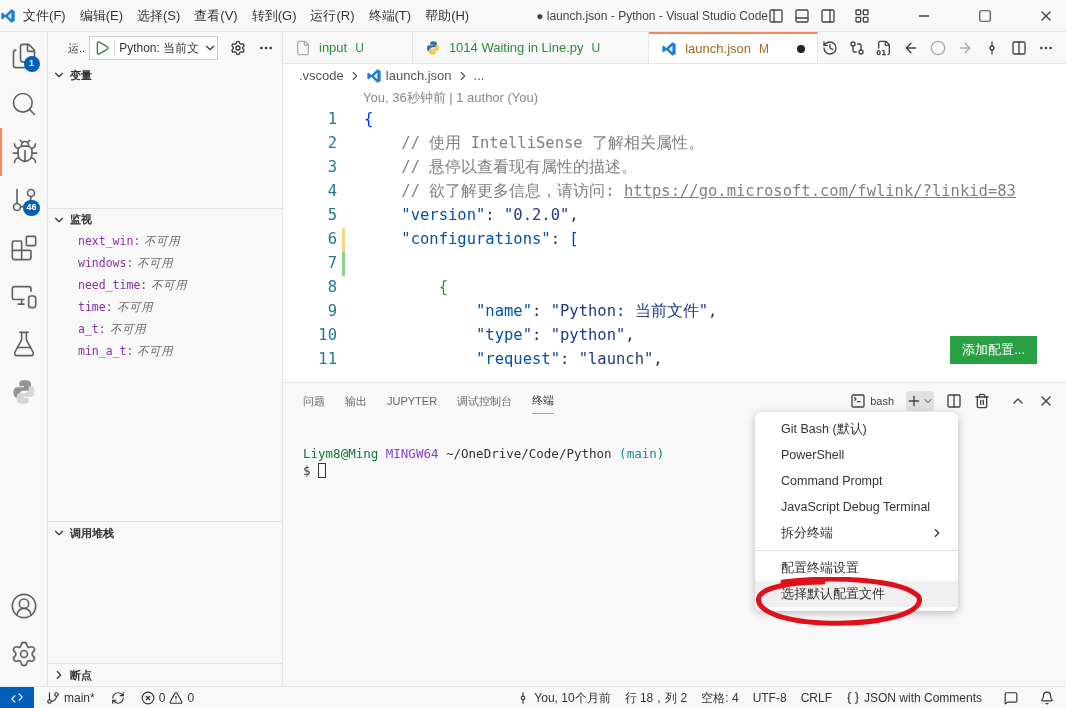 This screenshot has height=708, width=1066. I want to click on feedback-icon, so click(1011, 697).